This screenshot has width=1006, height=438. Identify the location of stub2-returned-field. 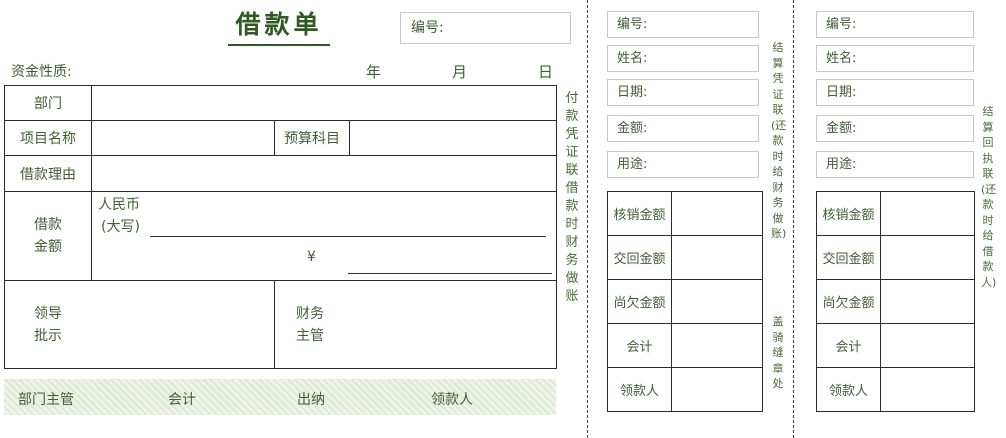
(927, 257).